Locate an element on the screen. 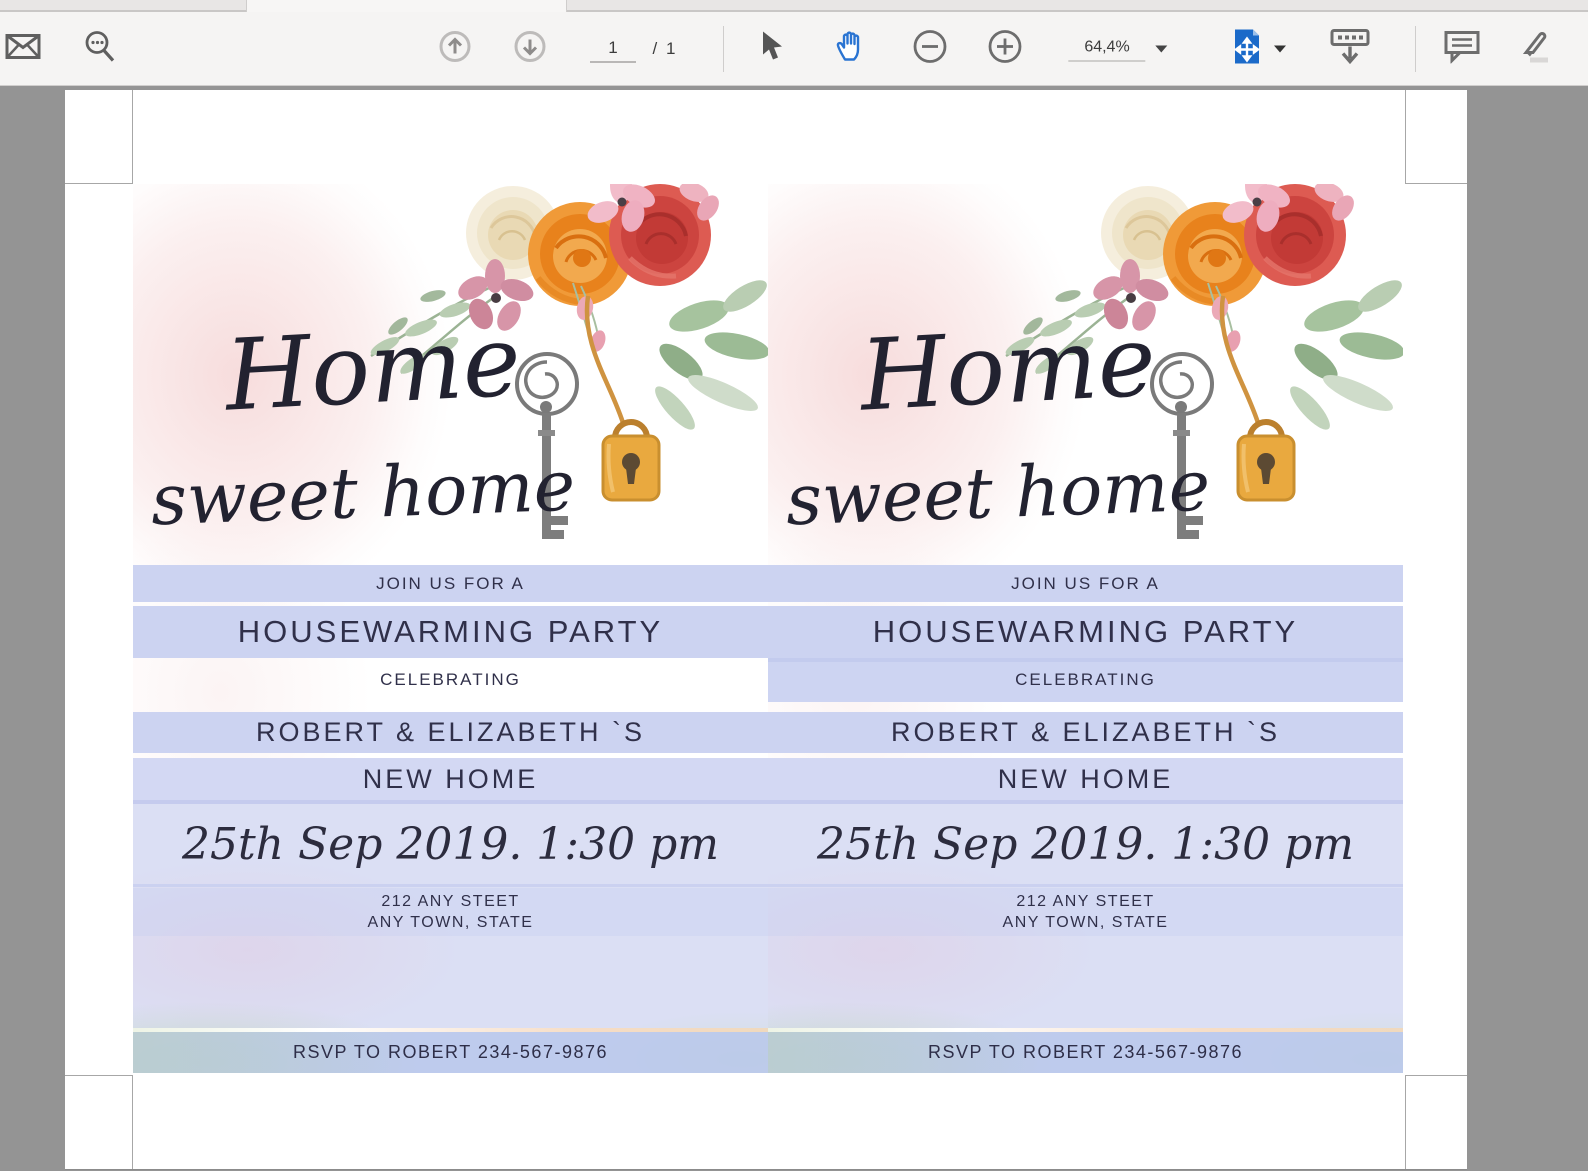 Image resolution: width=1588 pixels, height=1171 pixels. document-tab is located at coordinates (406, 6).